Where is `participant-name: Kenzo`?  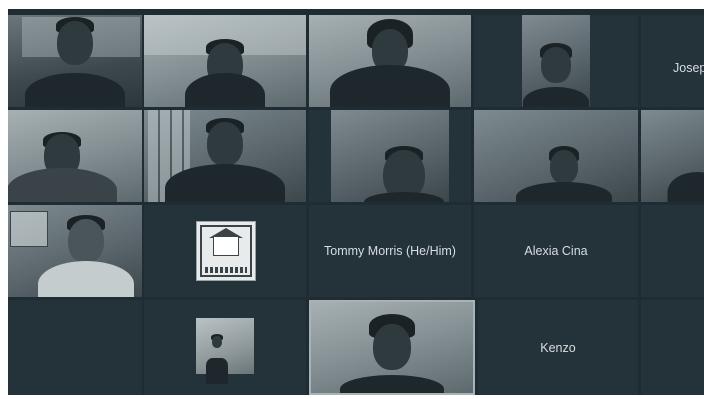
participant-name: Kenzo is located at coordinates (558, 347).